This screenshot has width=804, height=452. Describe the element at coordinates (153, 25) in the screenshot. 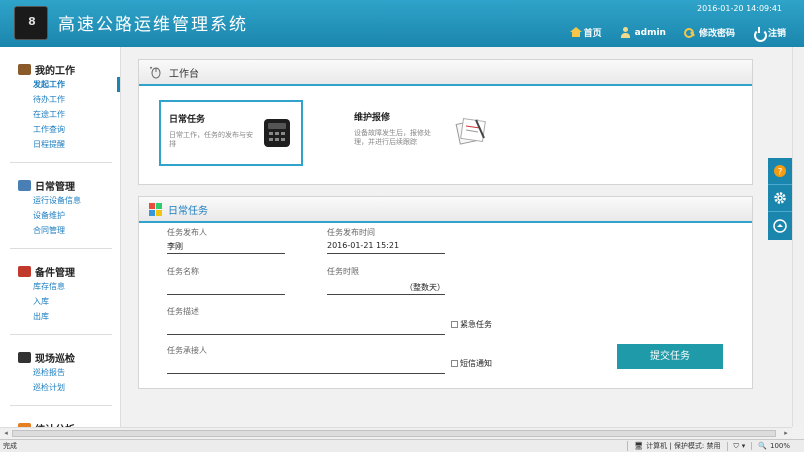

I see `app-title: 高速公路运维管理系统` at that location.